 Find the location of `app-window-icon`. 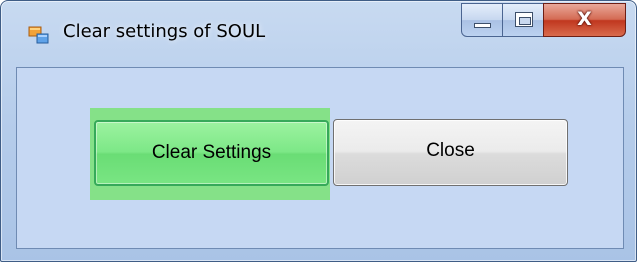

app-window-icon is located at coordinates (39, 35).